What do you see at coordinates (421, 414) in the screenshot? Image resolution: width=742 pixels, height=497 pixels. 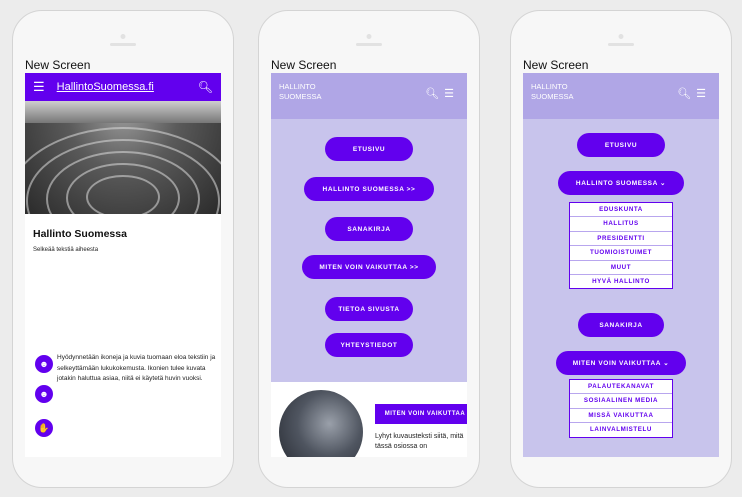 I see `card-button: MITEN VOIN VAIKUTTAA` at bounding box center [421, 414].